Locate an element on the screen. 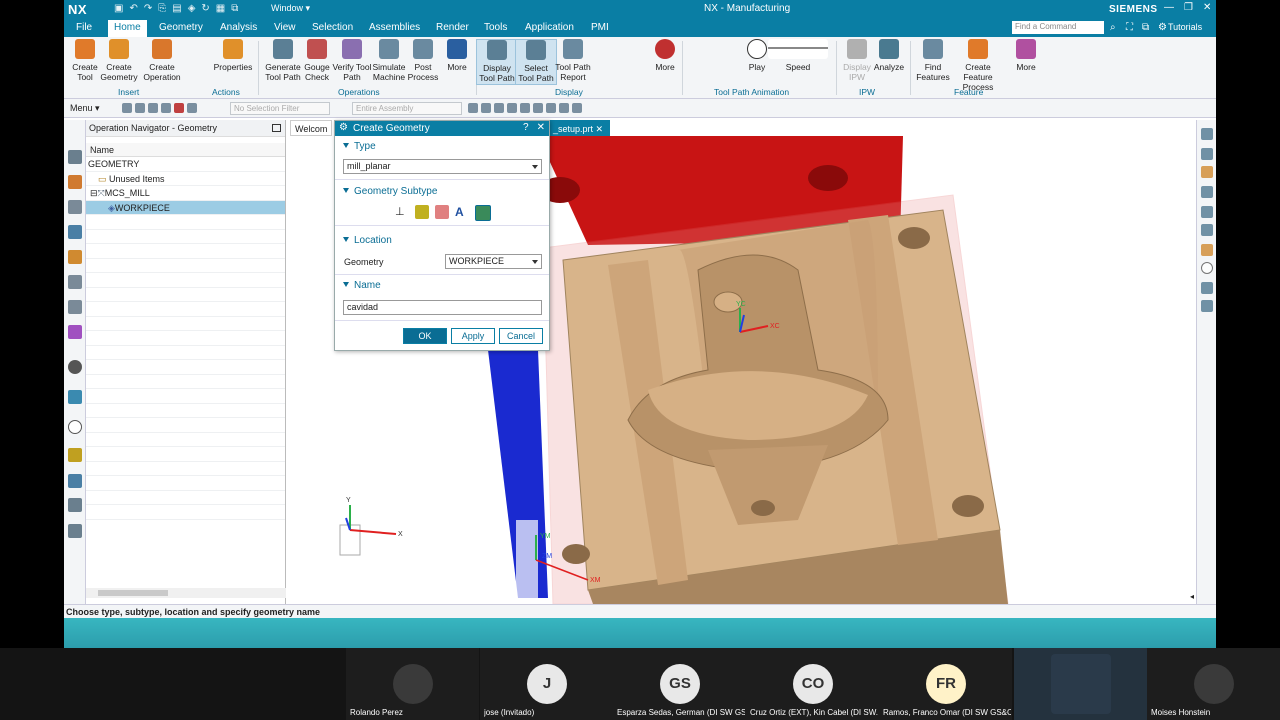 Image resolution: width=1280 pixels, height=720 pixels. tab-setup-part: _setup.prt ✕ is located at coordinates (579, 128).